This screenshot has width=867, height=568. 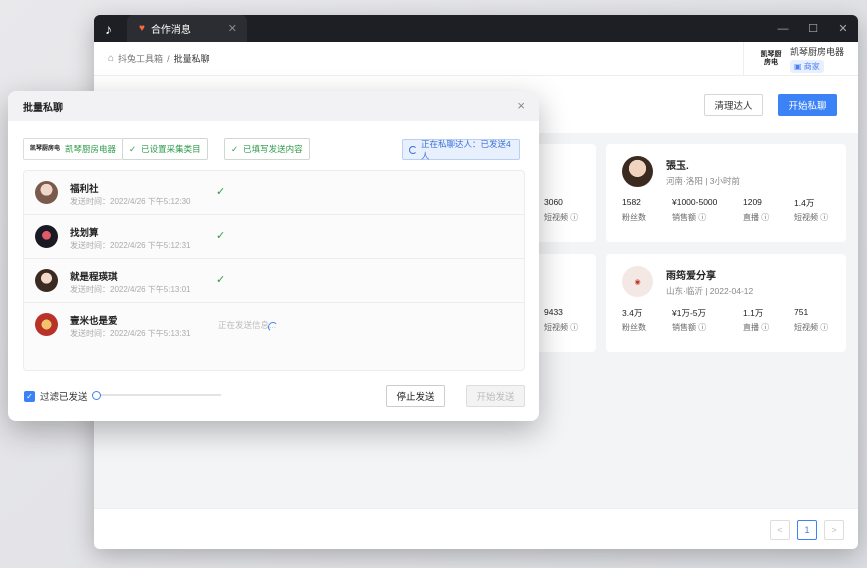 I want to click on pagination: < 1 >, so click(x=476, y=528).